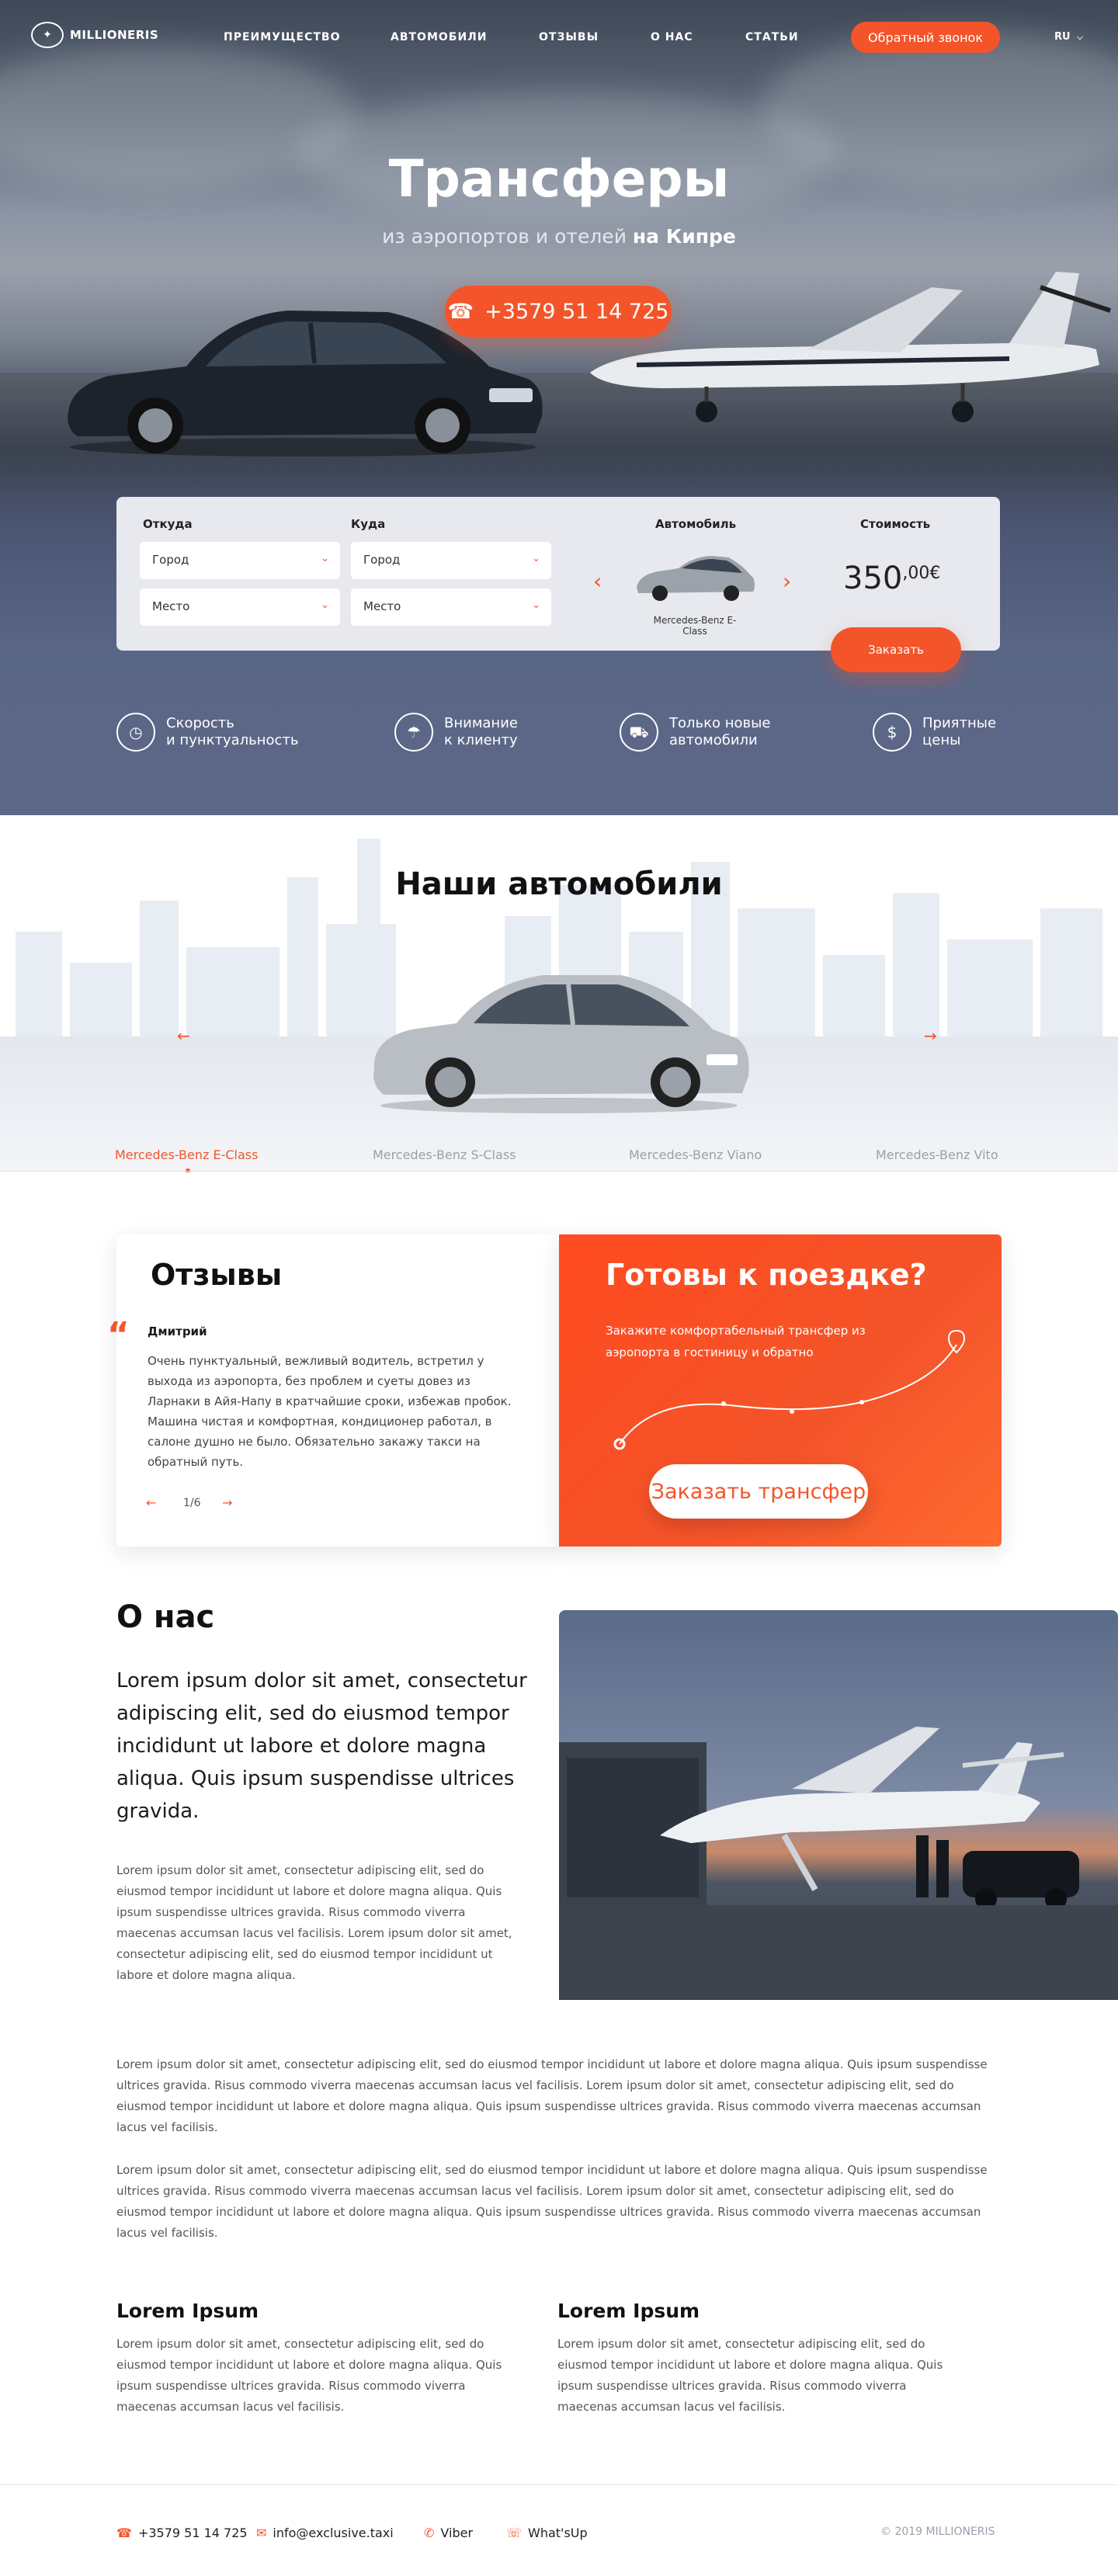 Image resolution: width=1118 pixels, height=2576 pixels. I want to click on next-car-arrow-icon: ›, so click(787, 581).